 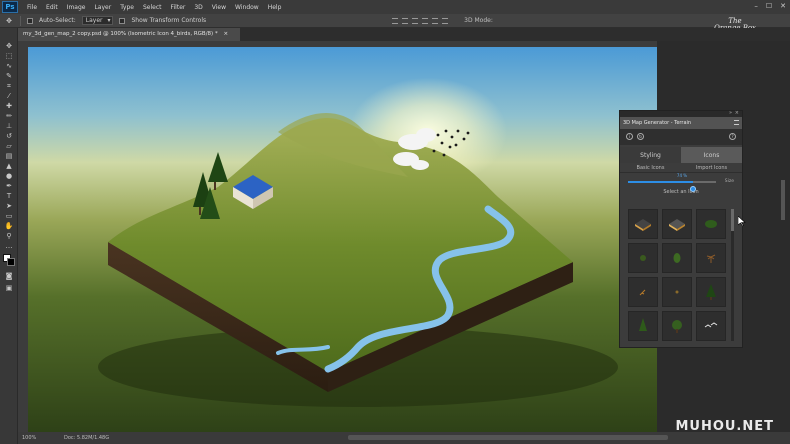 I want to click on panel-menu-icon, so click(x=736, y=122).